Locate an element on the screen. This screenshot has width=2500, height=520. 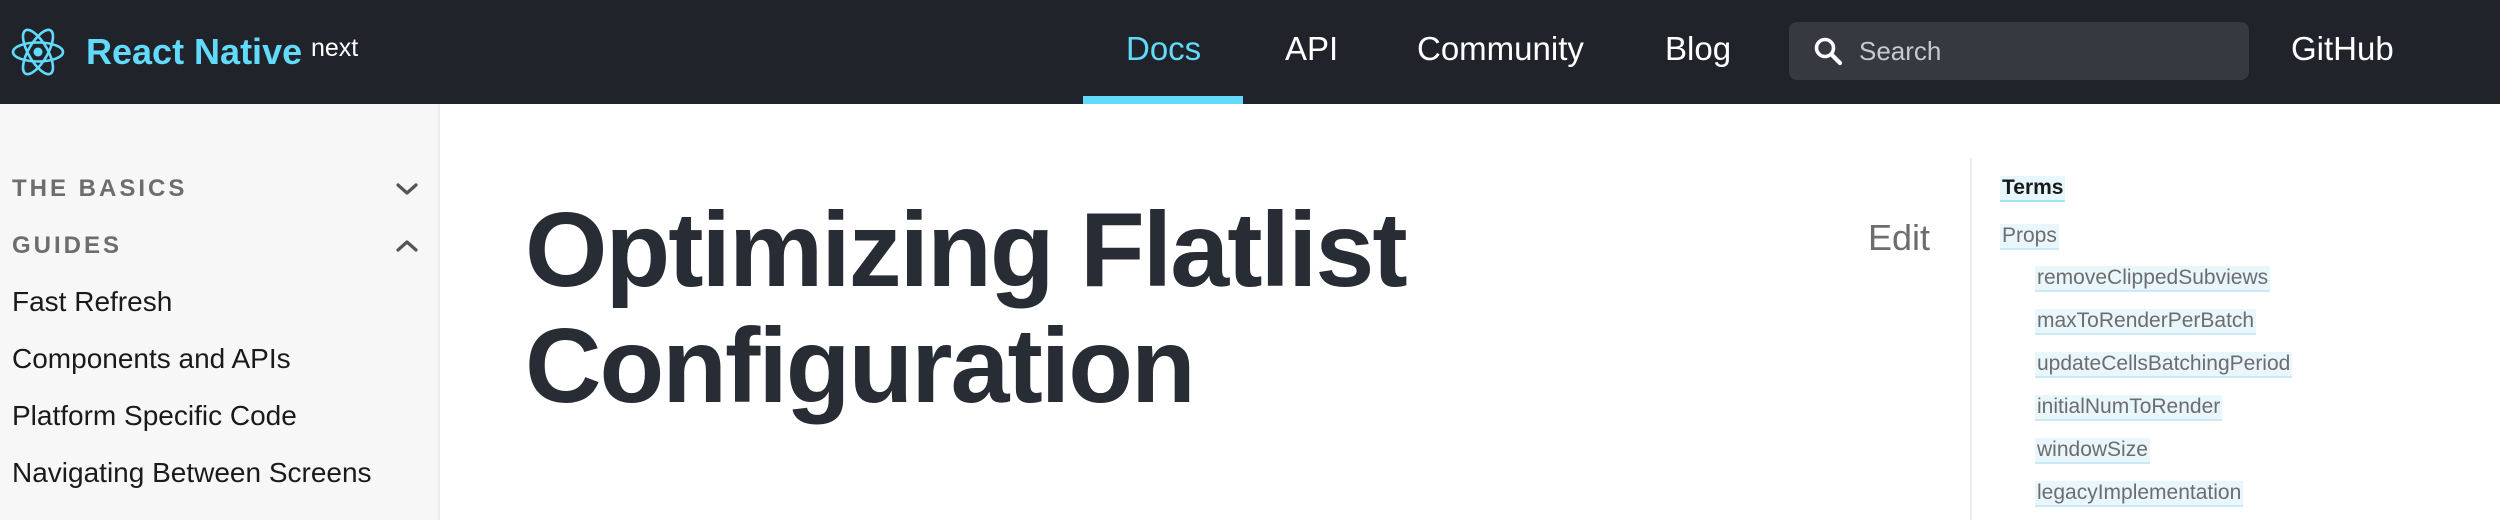
toc-link-max-to-render-per-batch: maxToRenderPerBatch is located at coordinates (2146, 322).